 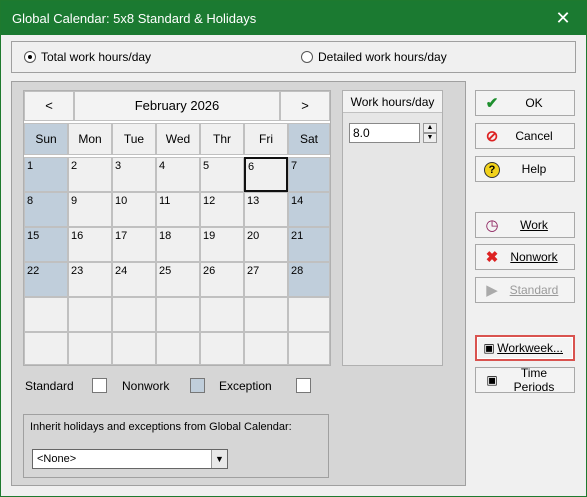 What do you see at coordinates (134, 279) in the screenshot?
I see `day-cell: 24` at bounding box center [134, 279].